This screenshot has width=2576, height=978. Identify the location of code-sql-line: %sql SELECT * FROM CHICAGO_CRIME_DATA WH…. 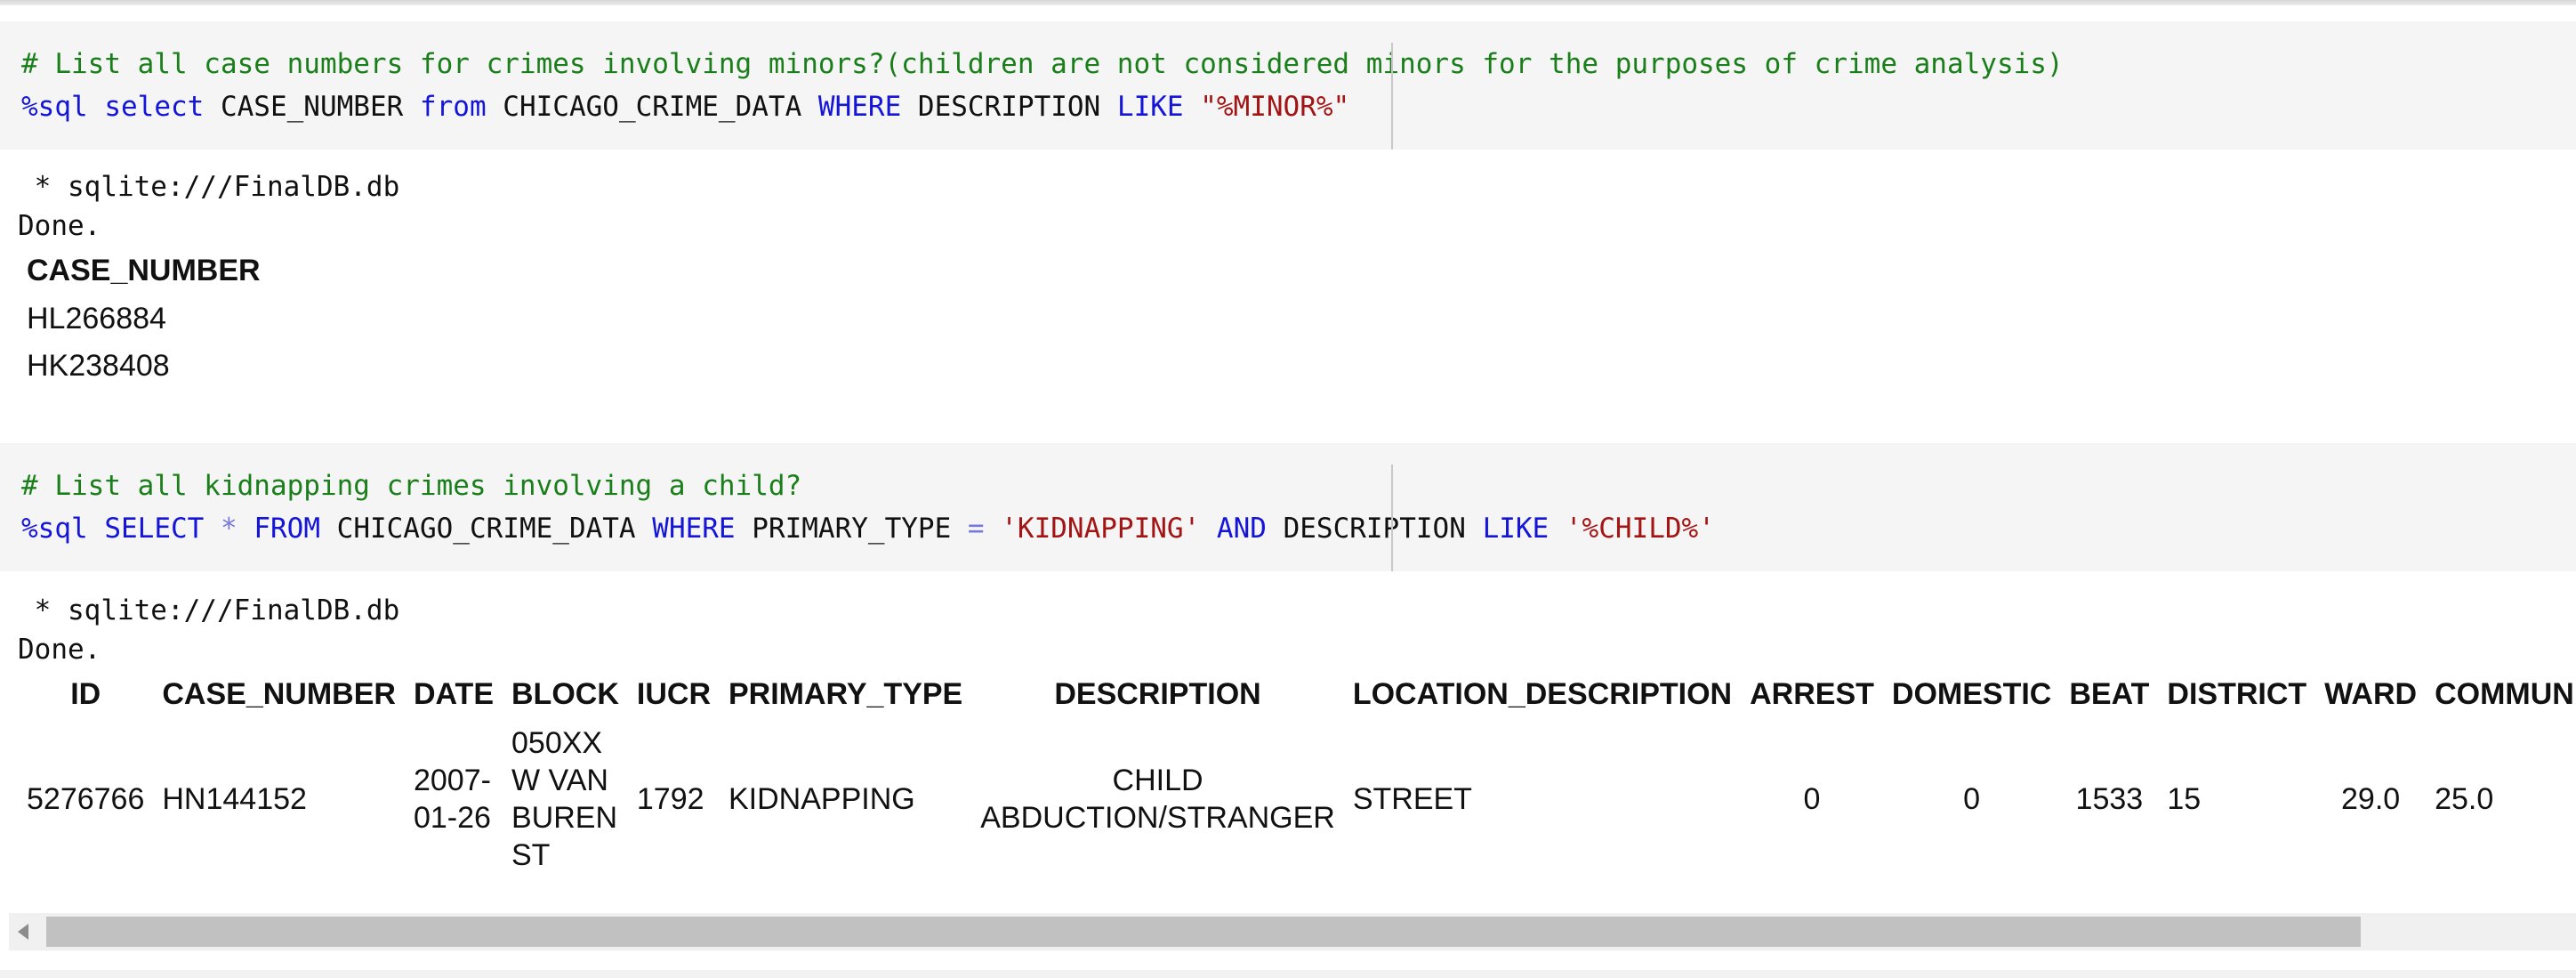
(868, 528).